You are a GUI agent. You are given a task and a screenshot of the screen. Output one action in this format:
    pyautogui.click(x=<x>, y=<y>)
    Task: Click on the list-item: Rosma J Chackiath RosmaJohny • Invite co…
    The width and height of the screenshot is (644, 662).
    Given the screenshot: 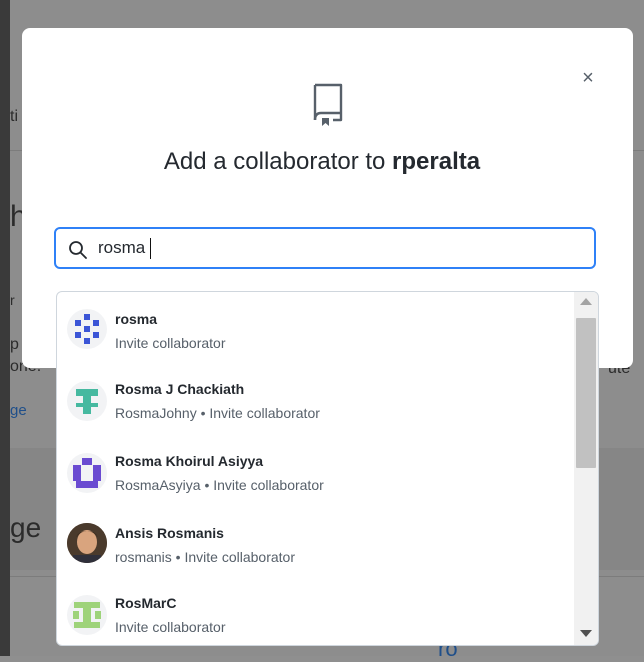 What is the action you would take?
    pyautogui.click(x=315, y=403)
    